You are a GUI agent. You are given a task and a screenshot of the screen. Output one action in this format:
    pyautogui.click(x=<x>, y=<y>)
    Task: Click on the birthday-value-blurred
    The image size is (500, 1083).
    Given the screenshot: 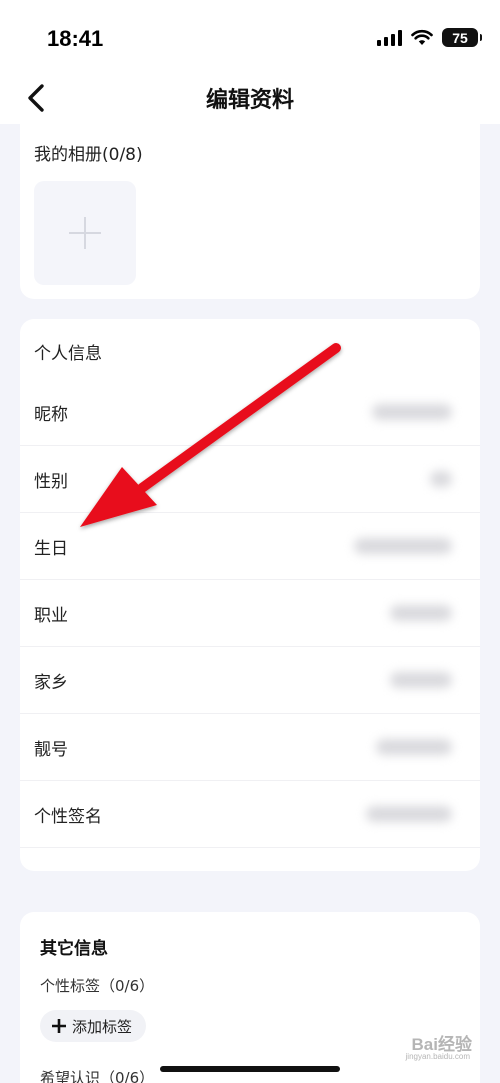 What is the action you would take?
    pyautogui.click(x=403, y=546)
    